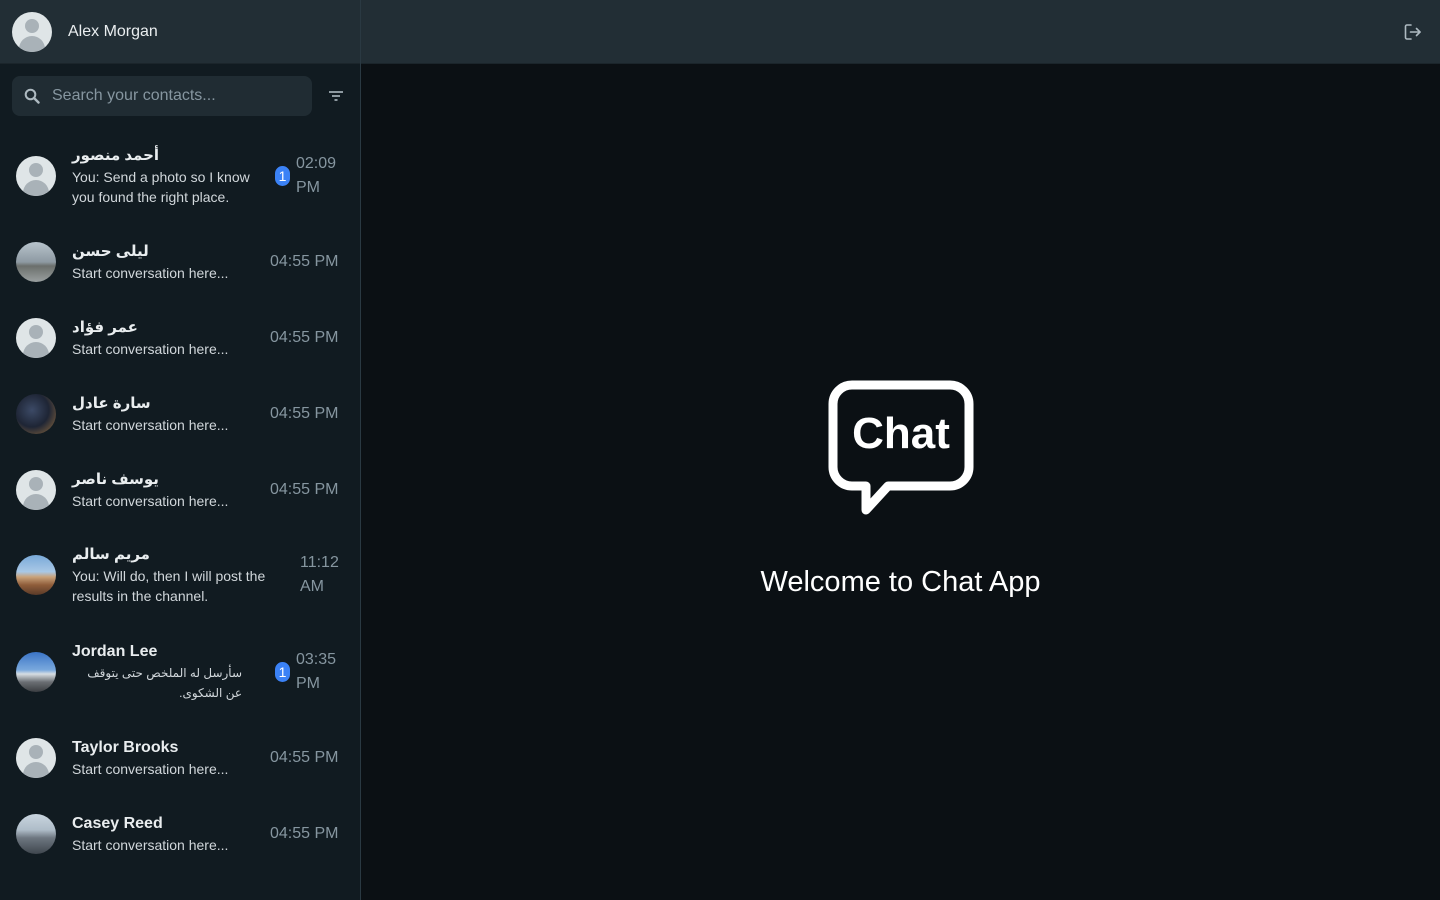  What do you see at coordinates (111, 403) in the screenshot?
I see `contact-name: سارة عادل` at bounding box center [111, 403].